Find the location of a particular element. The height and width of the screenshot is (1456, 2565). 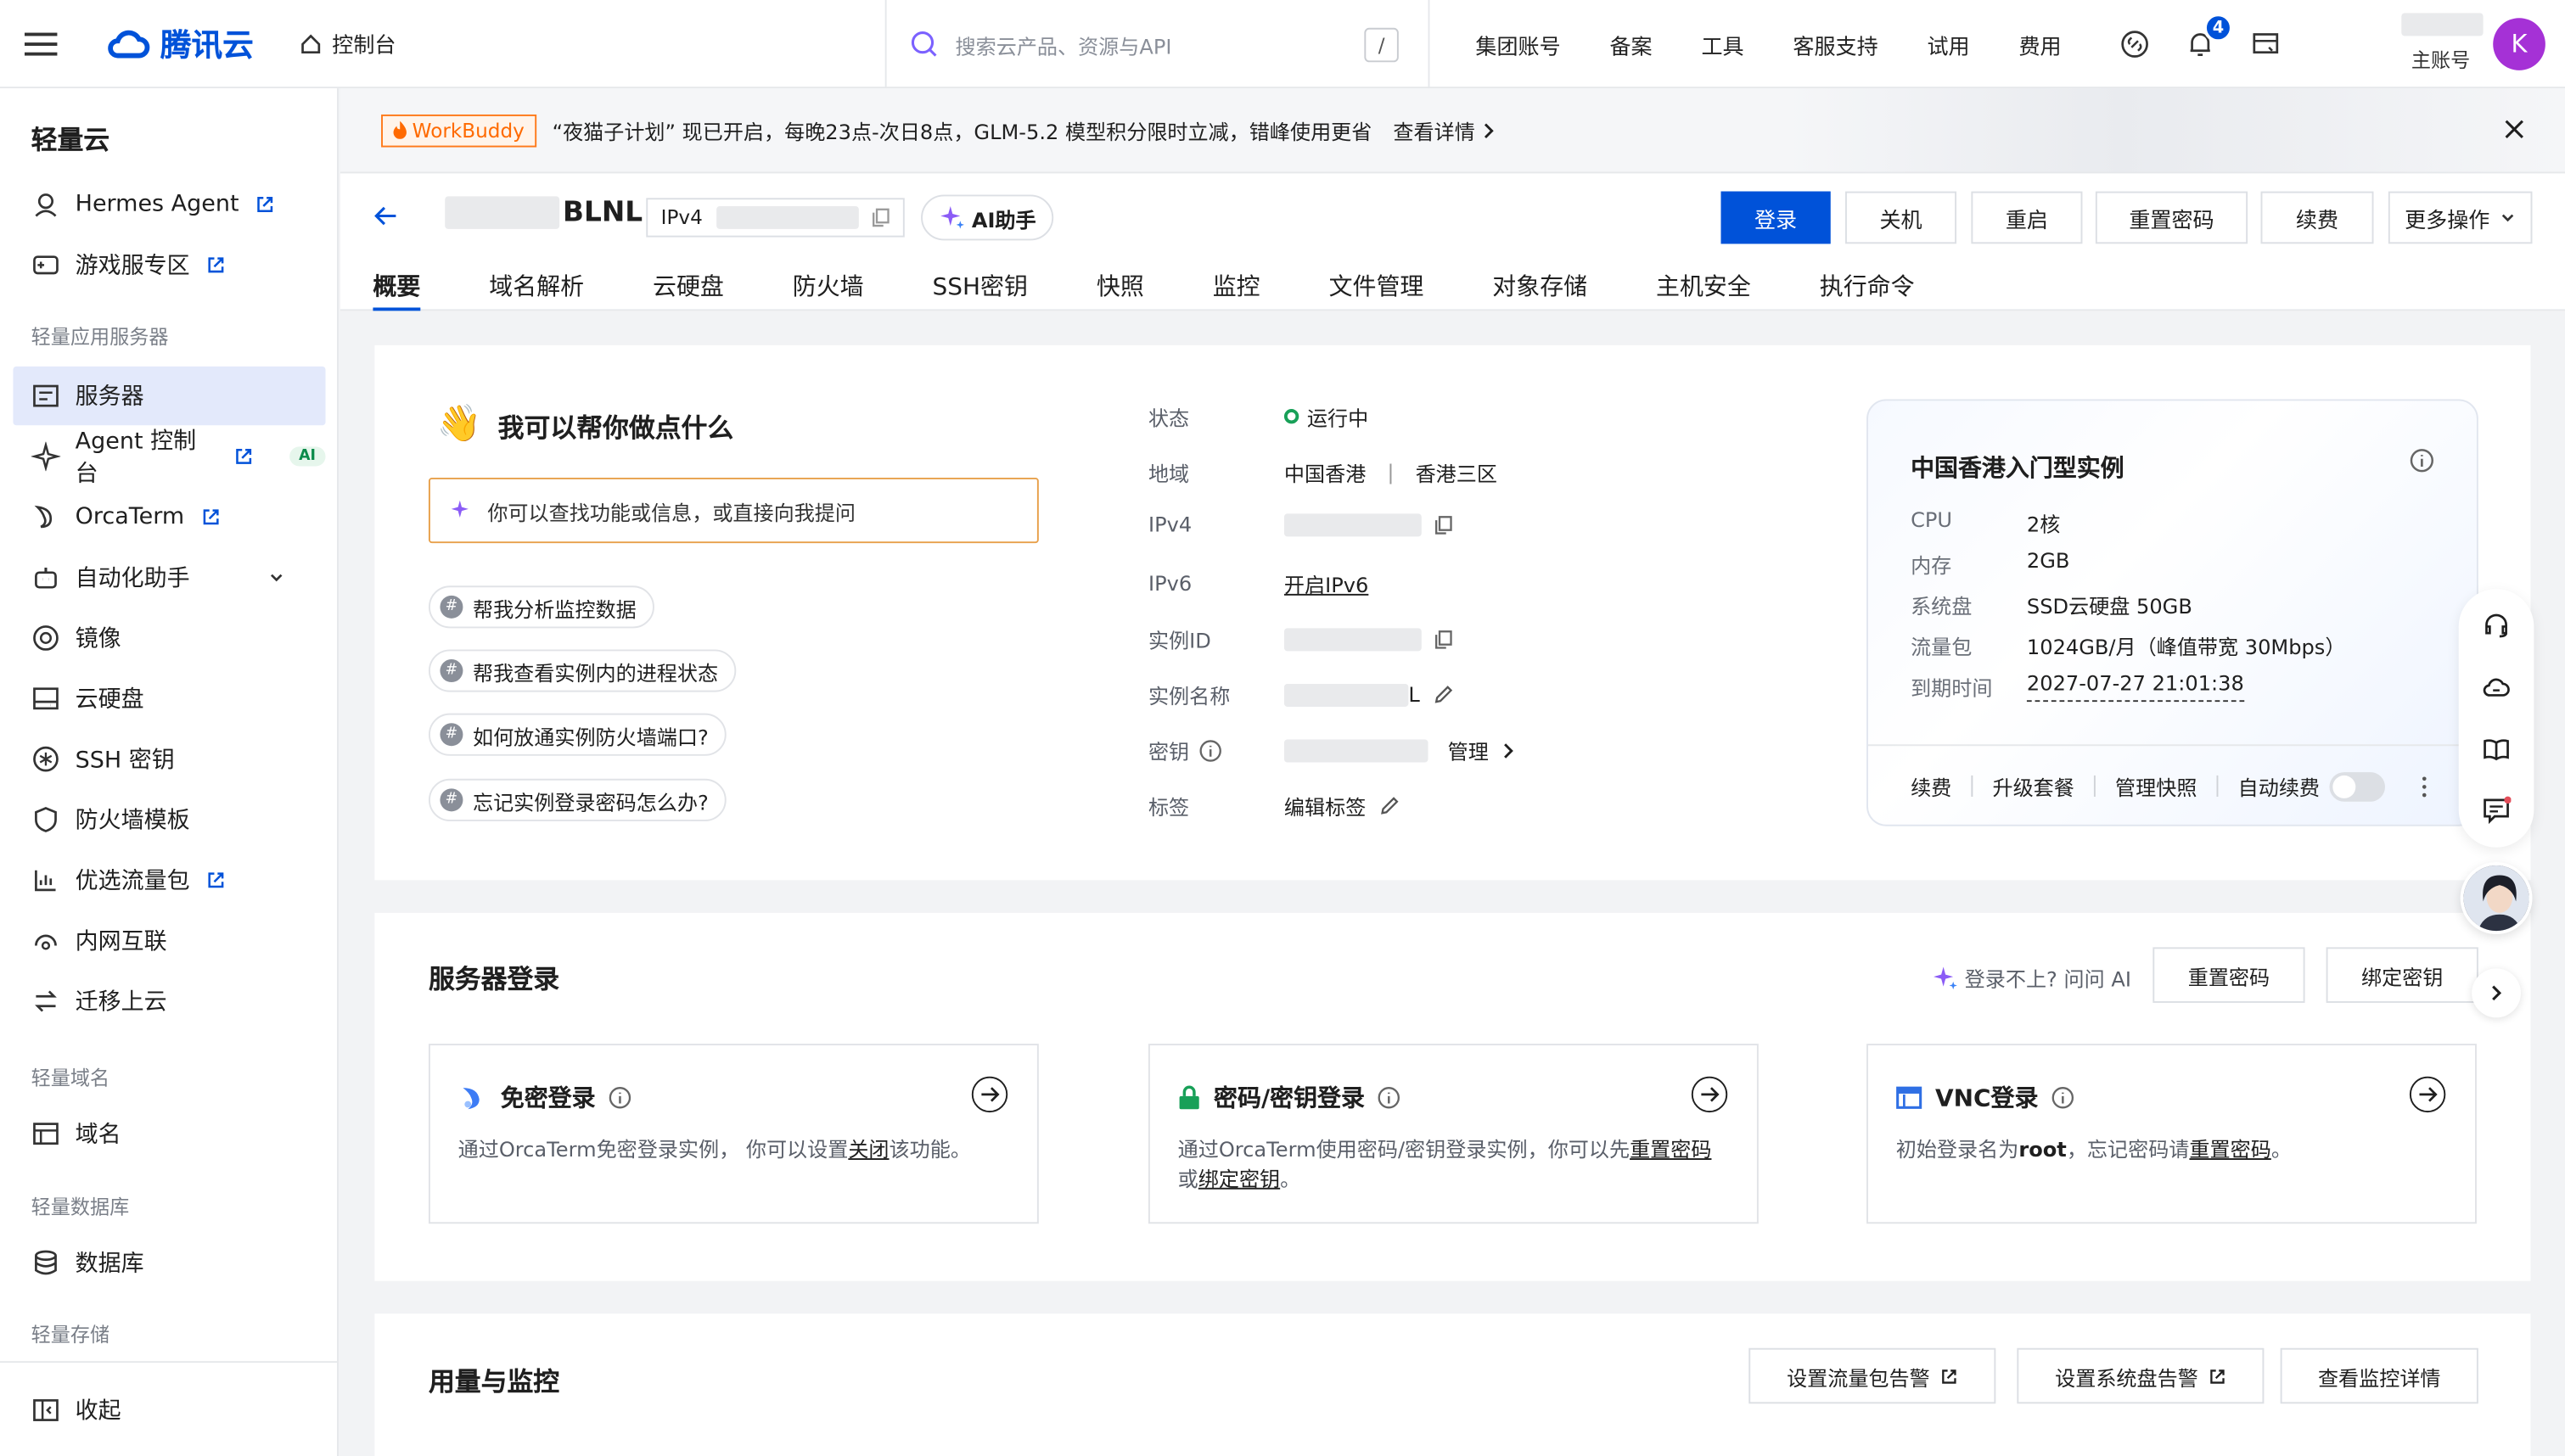

close-icon is located at coordinates (2514, 129).